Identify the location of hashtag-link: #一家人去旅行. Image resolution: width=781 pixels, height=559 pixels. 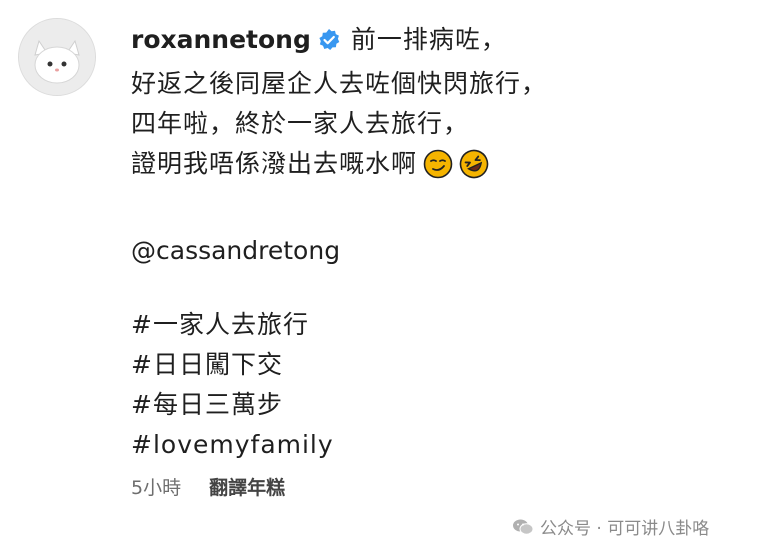
(441, 325).